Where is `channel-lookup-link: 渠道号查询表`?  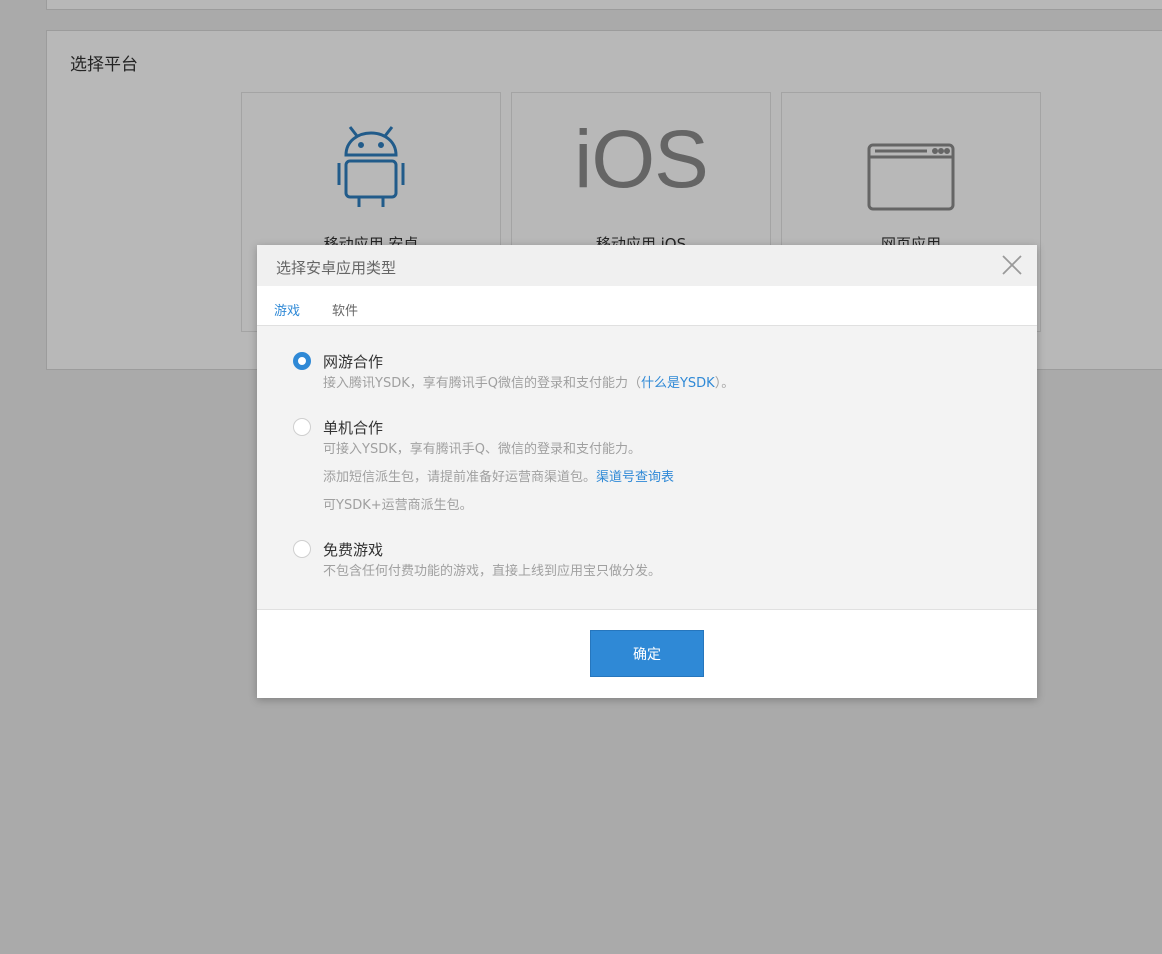
channel-lookup-link: 渠道号查询表 is located at coordinates (635, 477).